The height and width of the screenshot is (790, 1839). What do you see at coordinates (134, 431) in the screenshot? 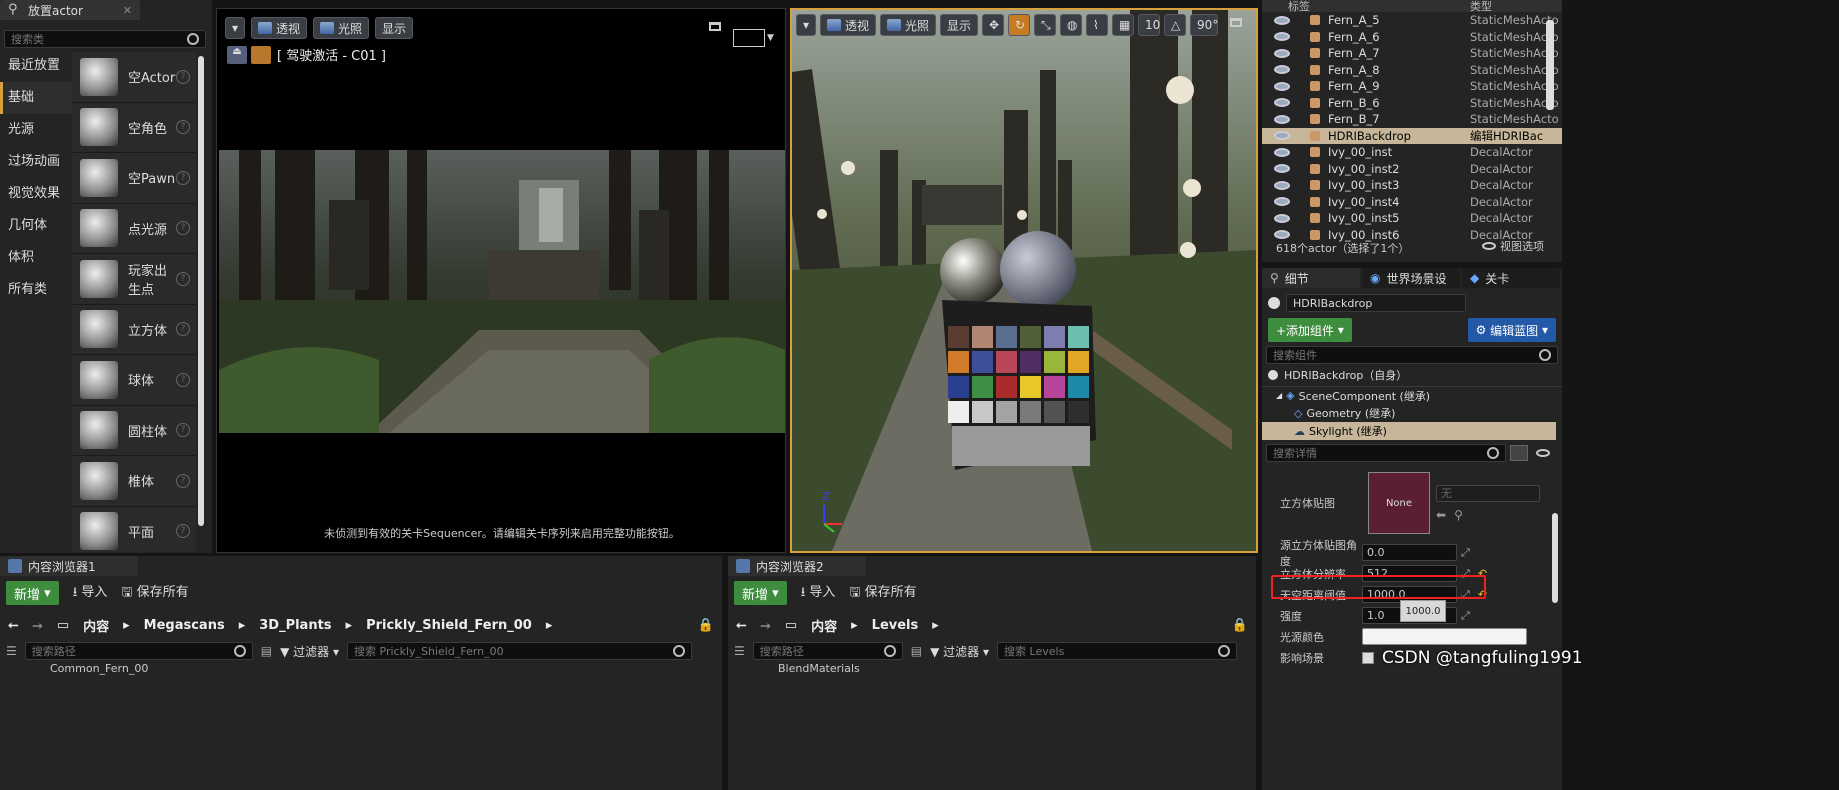
I see `actor-item: 圆柱体?` at bounding box center [134, 431].